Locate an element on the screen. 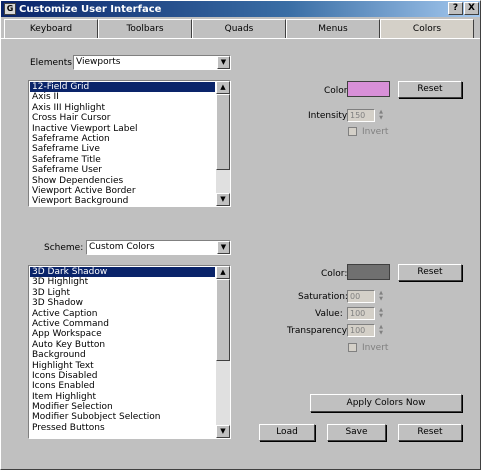 This screenshot has width=481, height=470. list-item: Background is located at coordinates (122, 355).